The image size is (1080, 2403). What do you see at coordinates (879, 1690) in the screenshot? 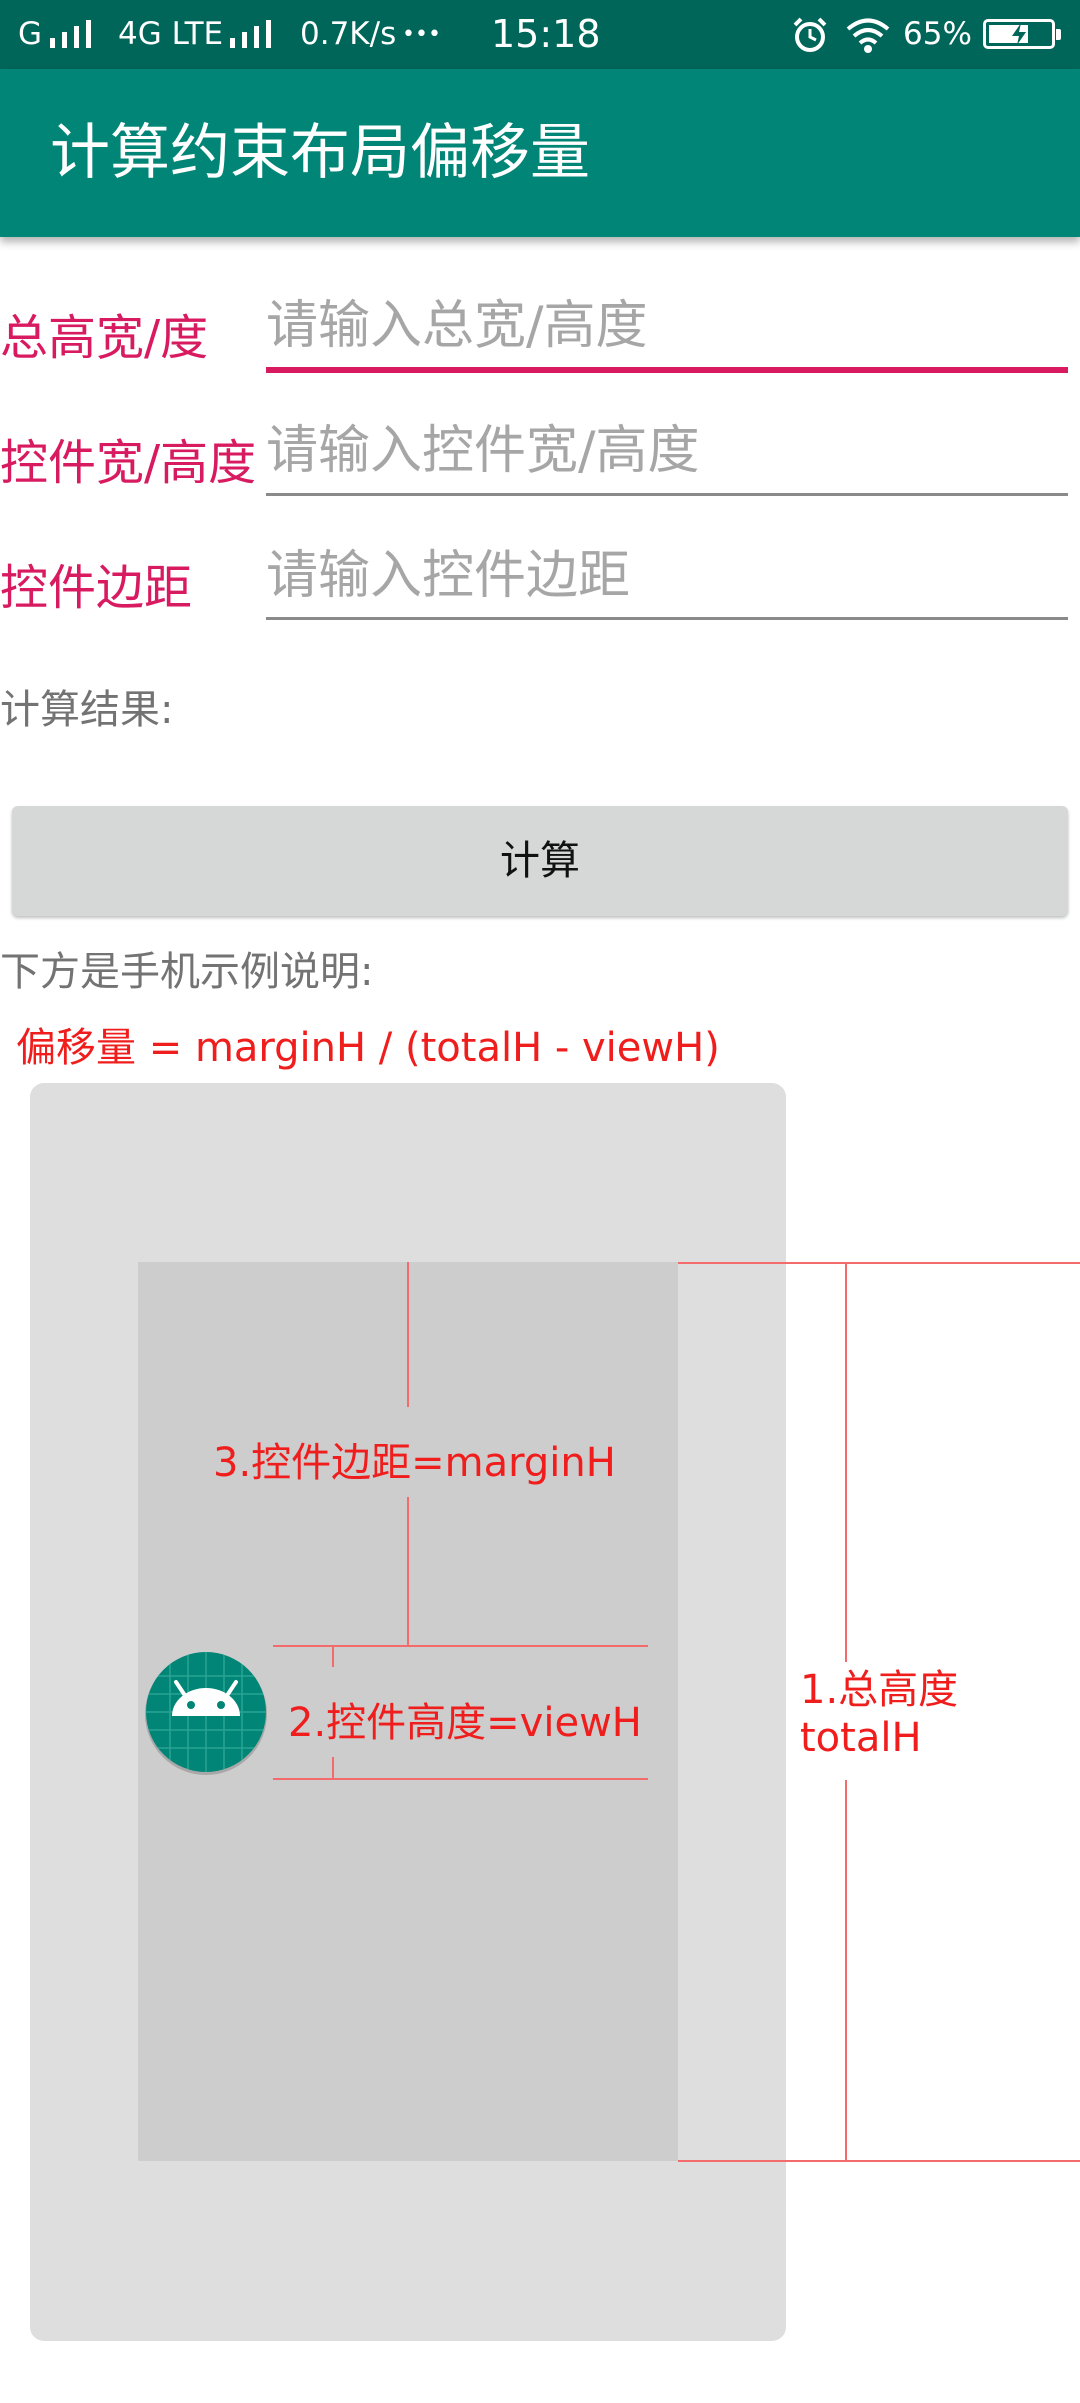
I see `total-height-title: 1.总高度` at bounding box center [879, 1690].